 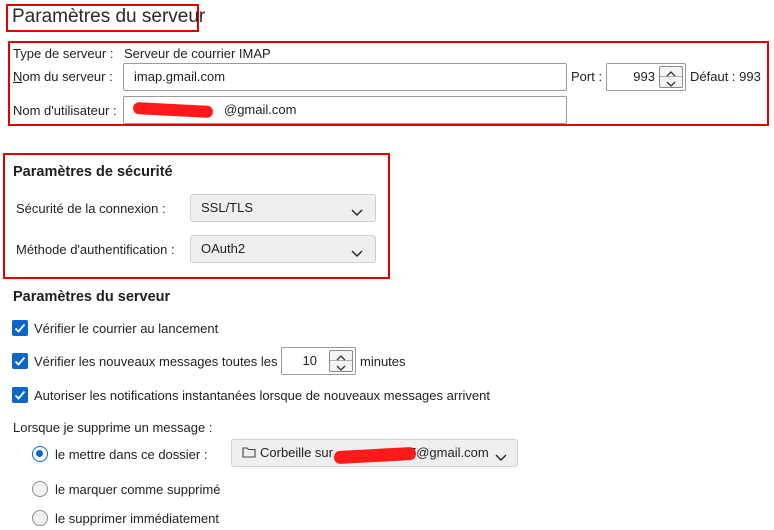 What do you see at coordinates (383, 361) in the screenshot?
I see `check-interval-unit: minutes` at bounding box center [383, 361].